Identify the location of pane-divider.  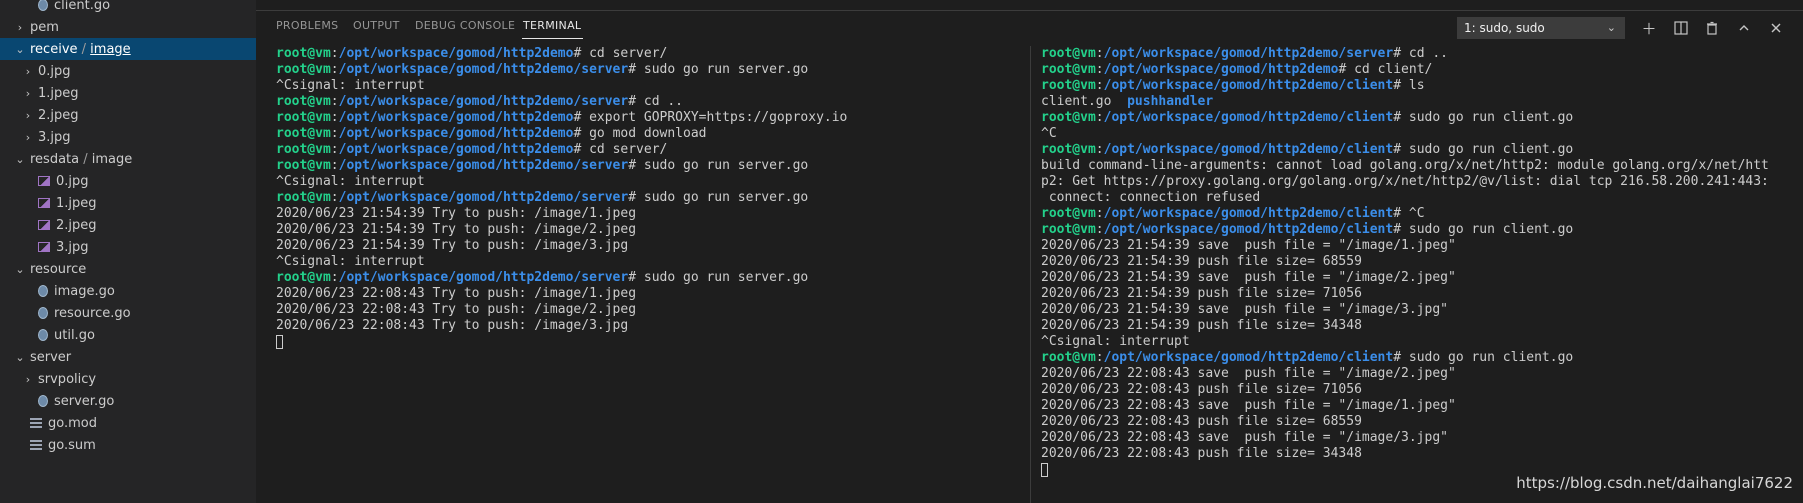
(1030, 274).